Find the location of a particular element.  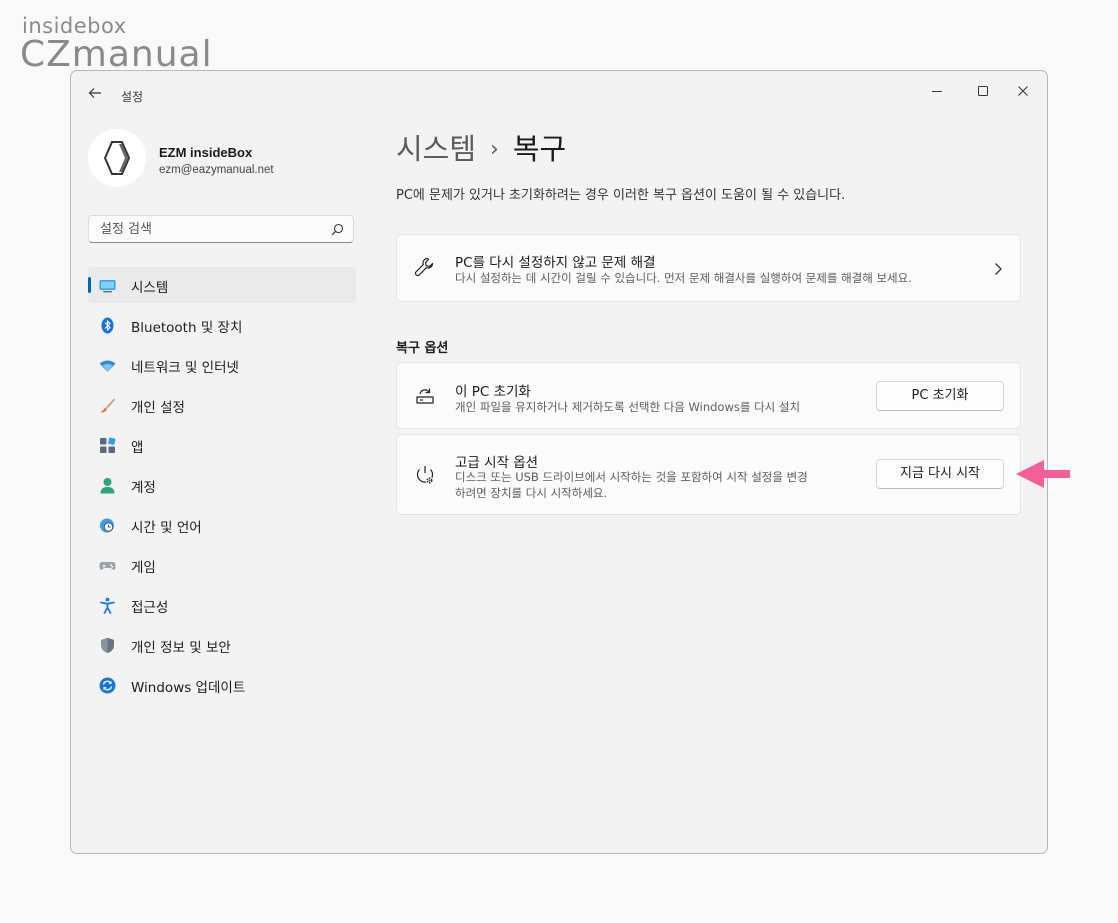

close-button is located at coordinates (1023, 91).